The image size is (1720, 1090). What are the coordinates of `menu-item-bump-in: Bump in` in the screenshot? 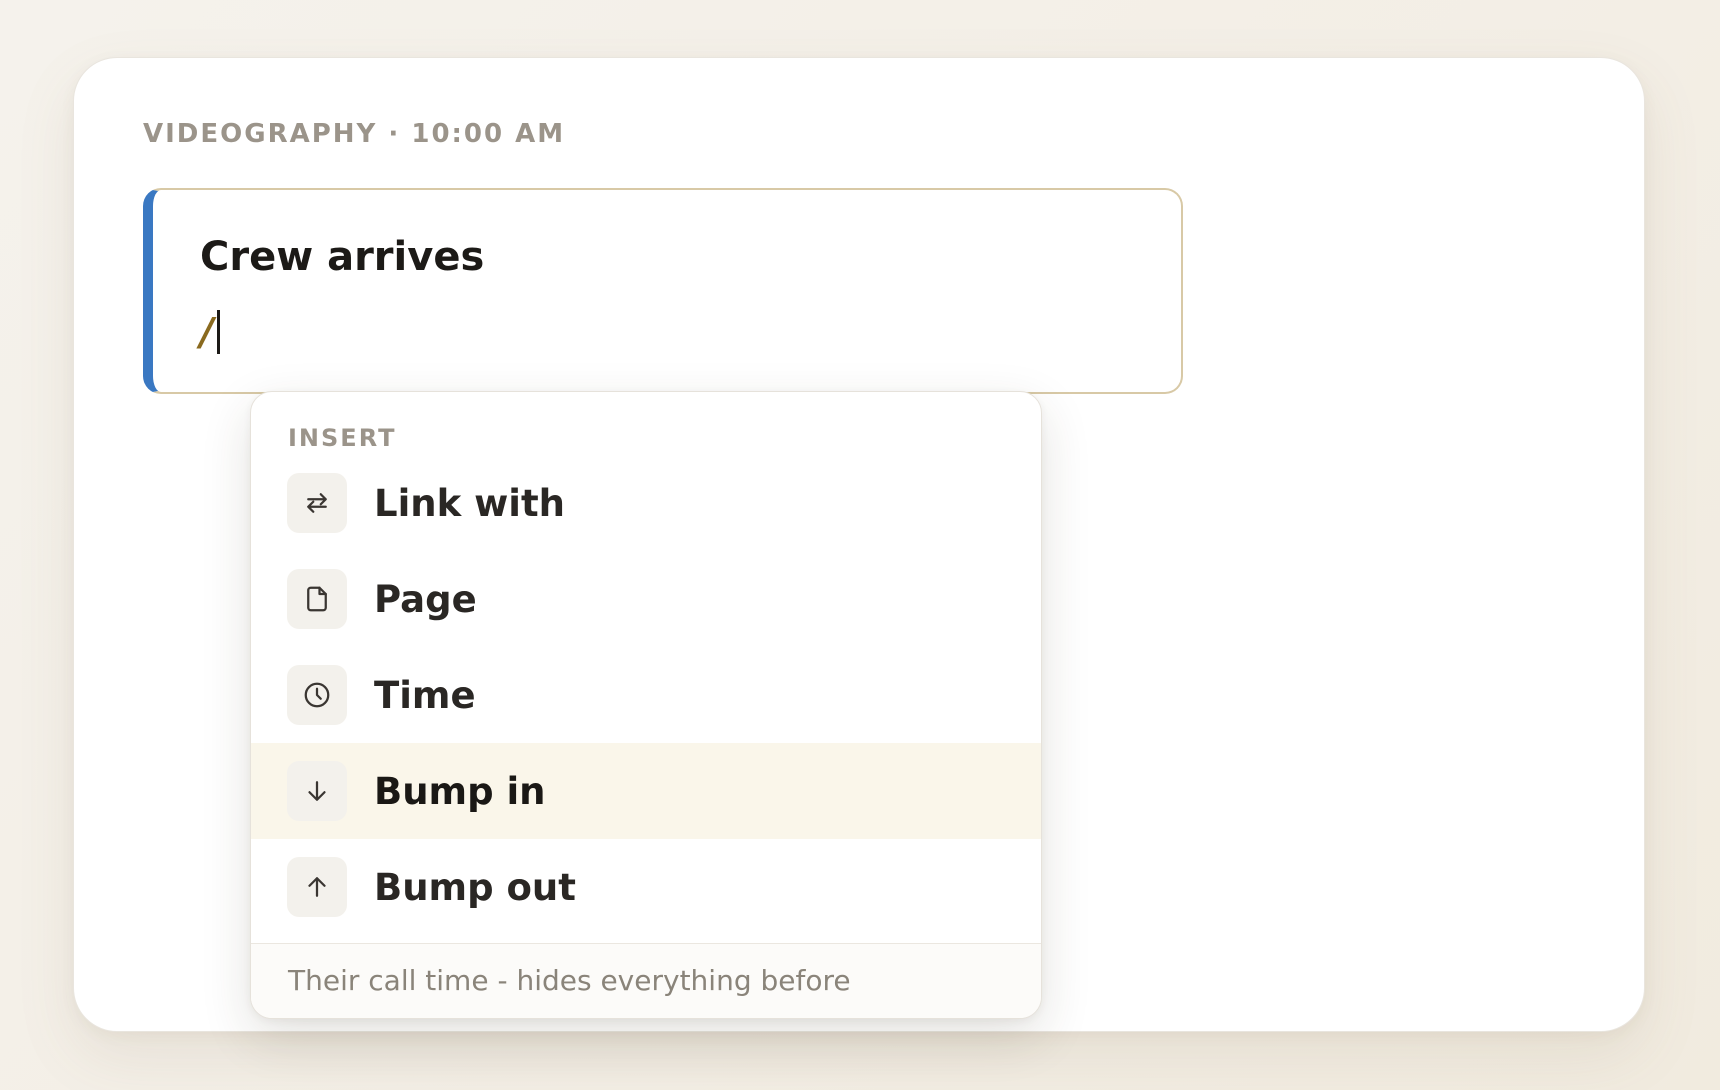 It's located at (646, 791).